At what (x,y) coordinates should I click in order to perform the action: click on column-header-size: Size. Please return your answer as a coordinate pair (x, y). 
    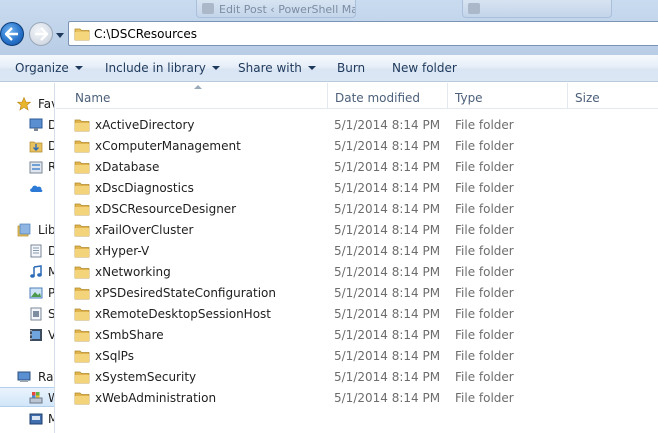
    Looking at the image, I should click on (613, 96).